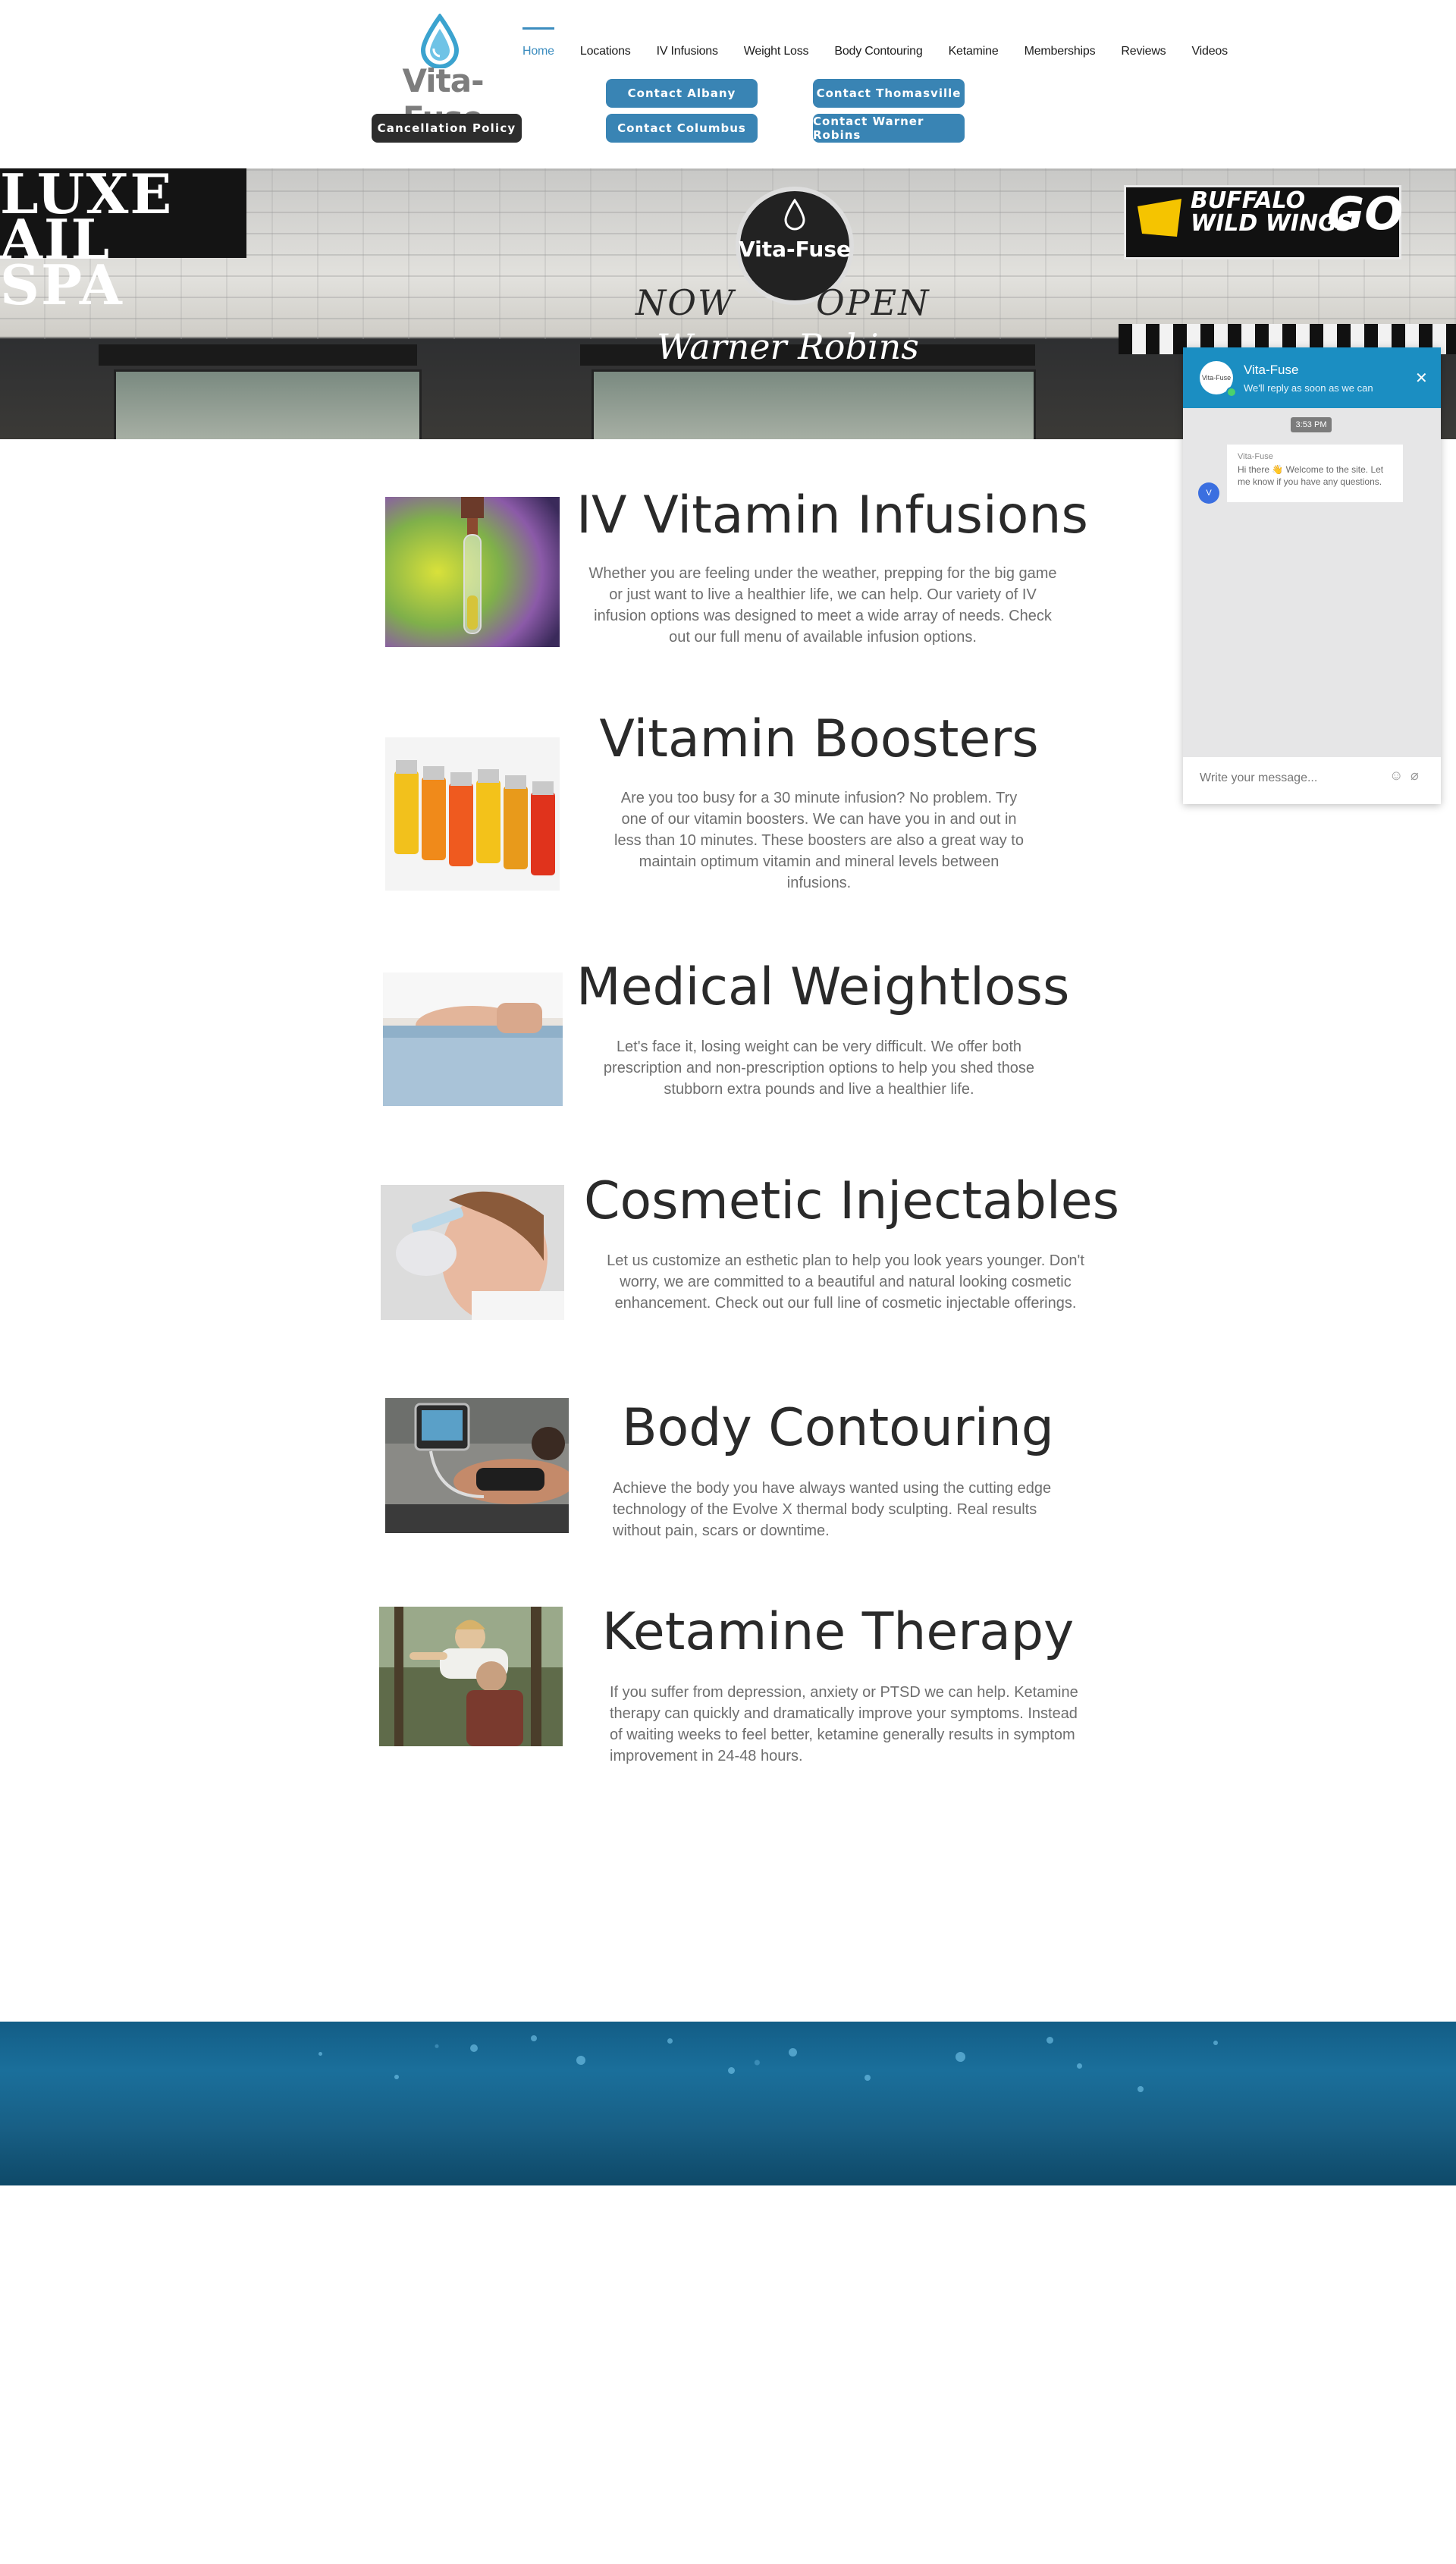 The height and width of the screenshot is (2564, 1456). I want to click on chat-timestamp: 3:53 PM, so click(1311, 425).